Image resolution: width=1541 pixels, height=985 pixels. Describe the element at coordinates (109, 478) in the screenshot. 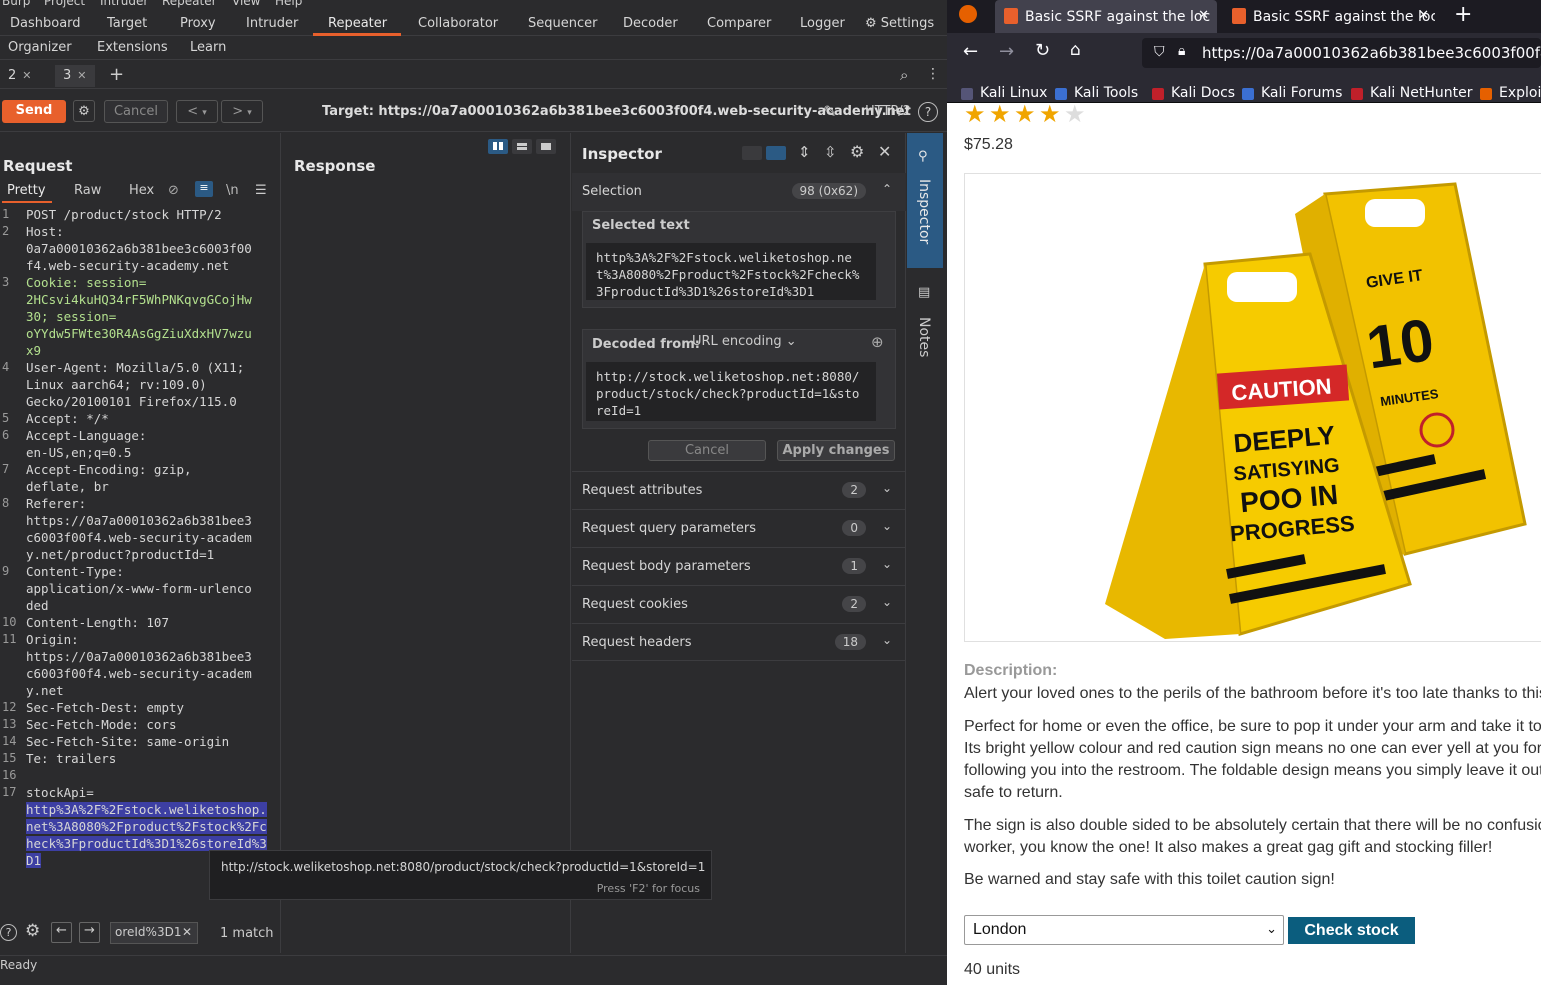

I see `request-line: Accept-Encoding: gzip, deflate, br` at that location.